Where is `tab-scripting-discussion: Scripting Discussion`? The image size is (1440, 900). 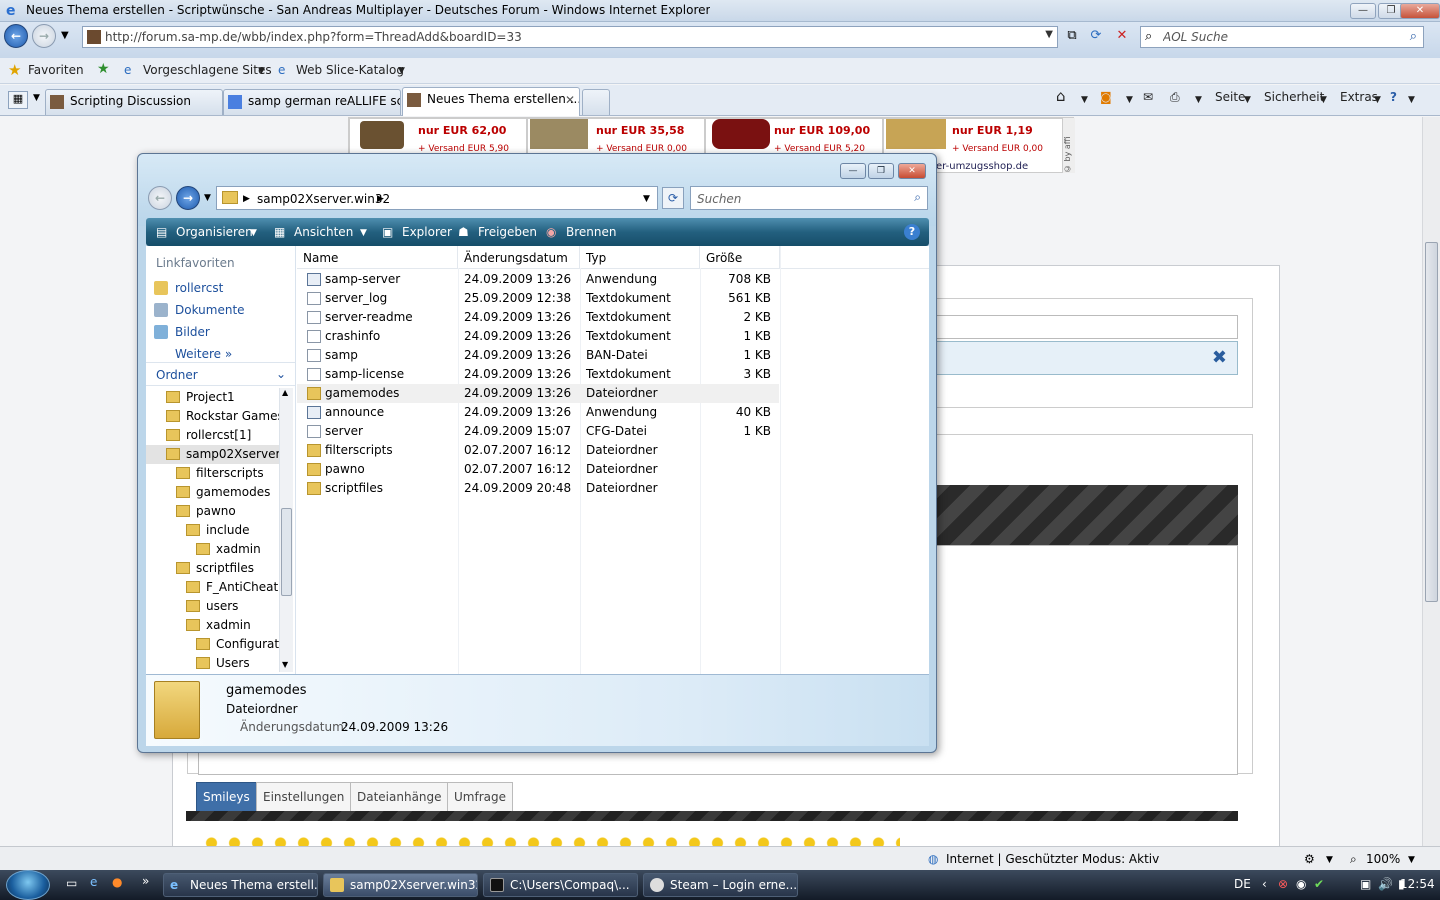 tab-scripting-discussion: Scripting Discussion is located at coordinates (134, 102).